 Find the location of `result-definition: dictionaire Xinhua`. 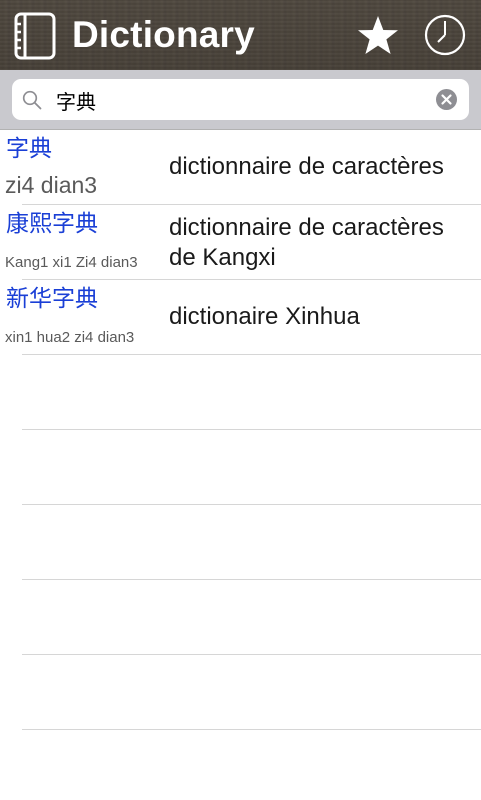

result-definition: dictionaire Xinhua is located at coordinates (264, 316).